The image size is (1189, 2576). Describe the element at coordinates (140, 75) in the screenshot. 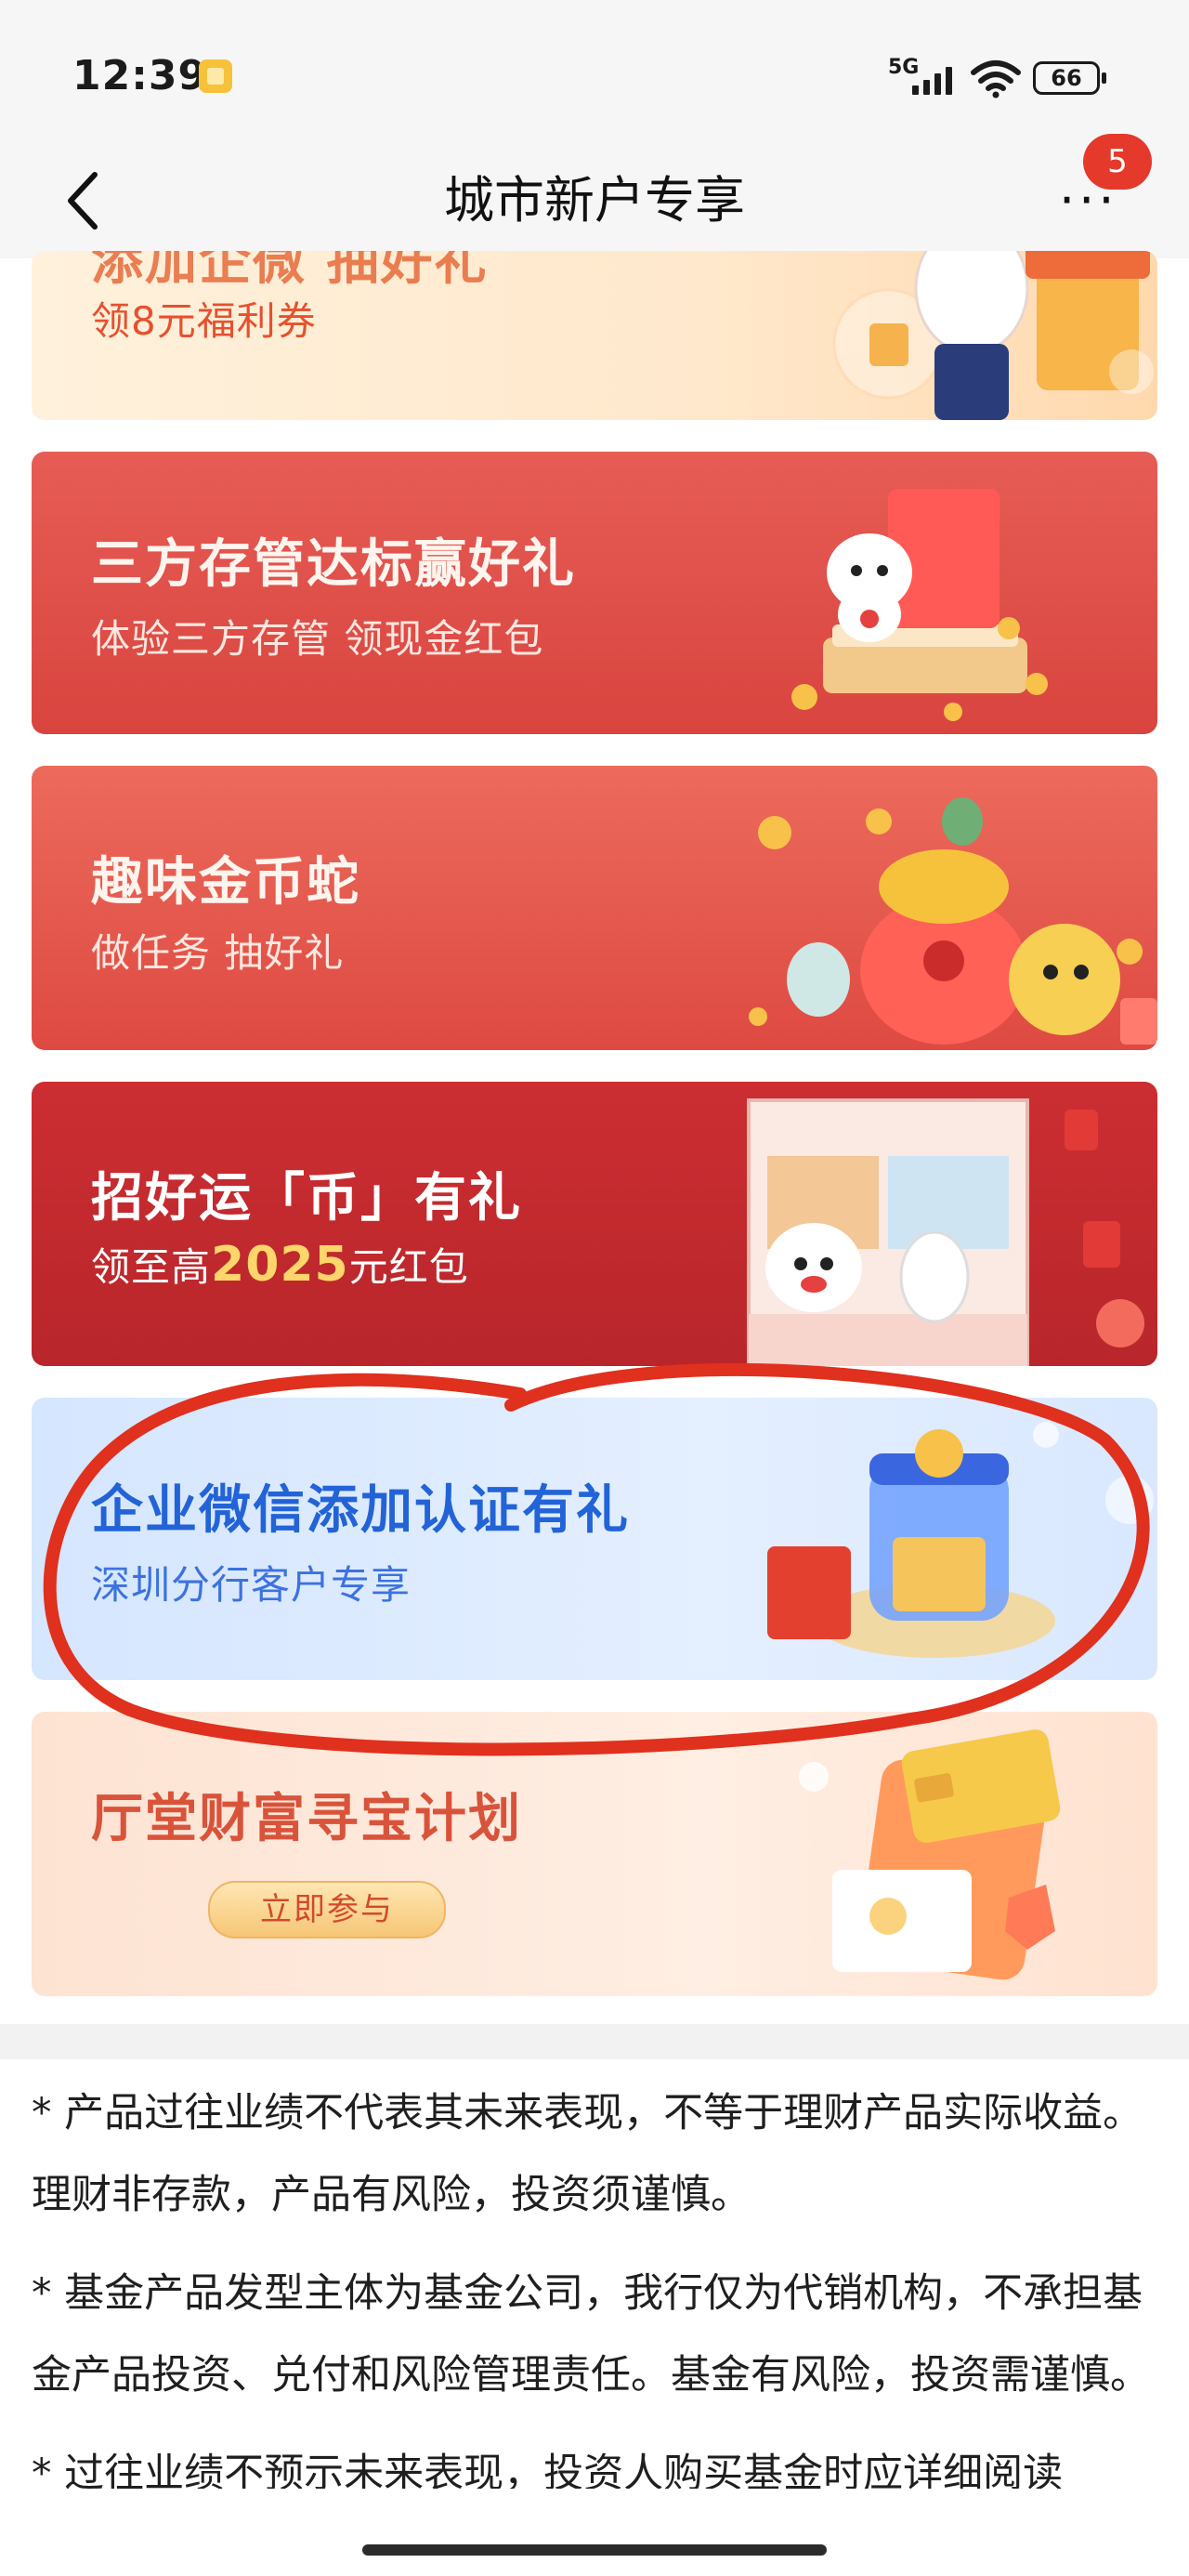

I see `status-time: 12:39` at that location.